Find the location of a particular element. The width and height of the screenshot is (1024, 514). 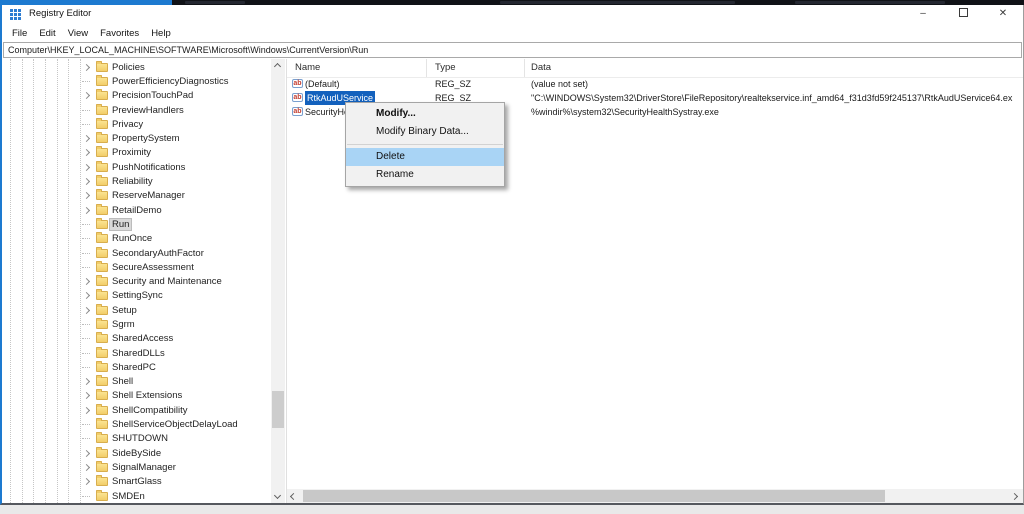

tree-item-proximity: Proximity is located at coordinates (136, 153).